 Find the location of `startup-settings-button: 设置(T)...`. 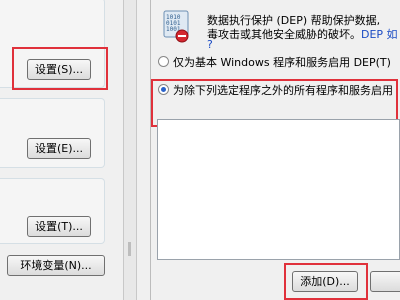

startup-settings-button: 设置(T)... is located at coordinates (59, 226).